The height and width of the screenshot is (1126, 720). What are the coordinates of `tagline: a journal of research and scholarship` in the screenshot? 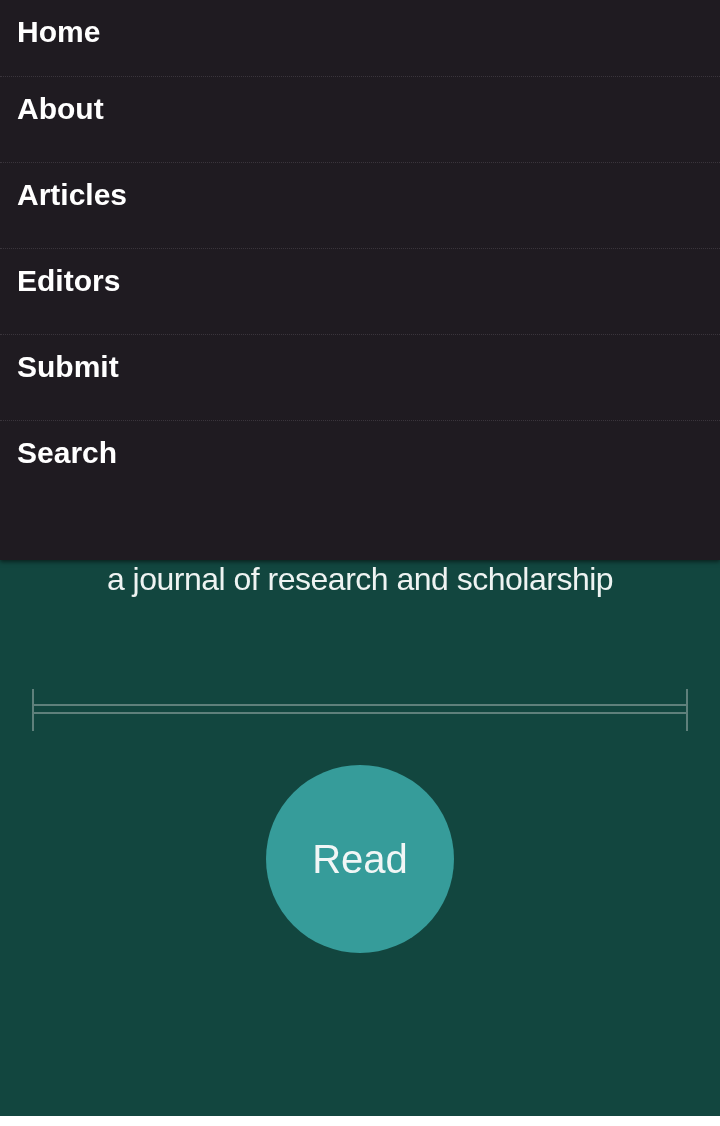 It's located at (360, 579).